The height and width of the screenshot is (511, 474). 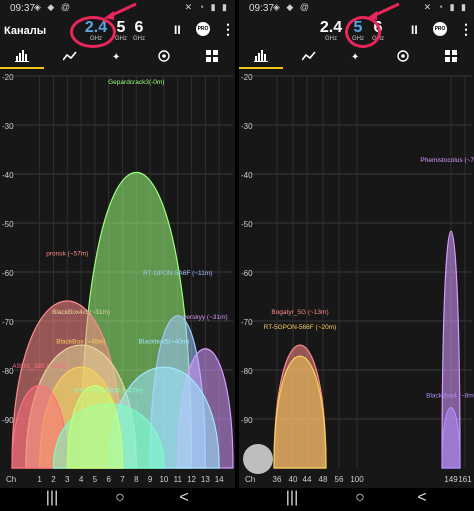 What do you see at coordinates (108, 479) in the screenshot?
I see `x-tick-label: 6` at bounding box center [108, 479].